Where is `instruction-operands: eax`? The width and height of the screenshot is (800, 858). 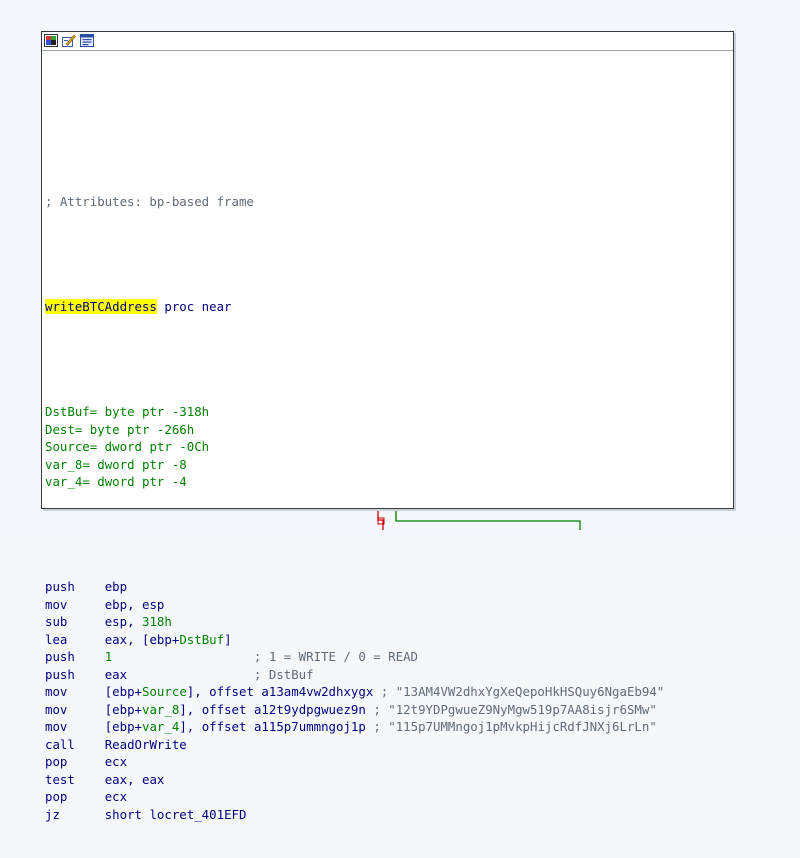 instruction-operands: eax is located at coordinates (116, 674).